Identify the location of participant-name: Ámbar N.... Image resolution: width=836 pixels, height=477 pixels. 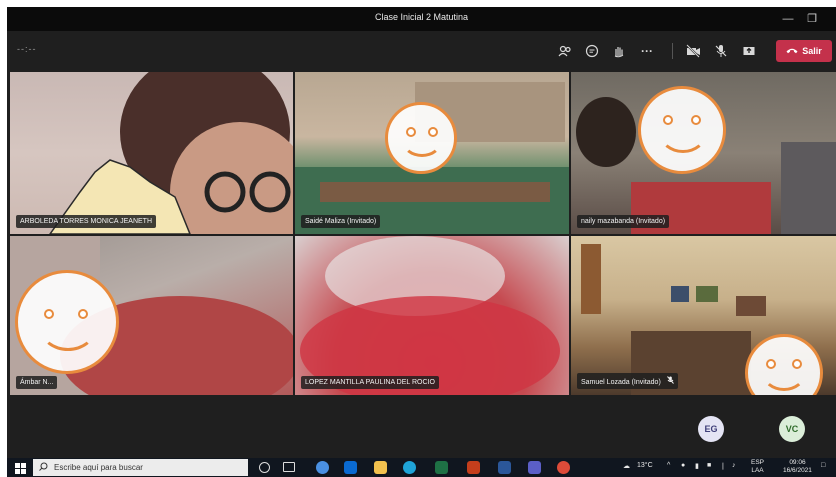
(37, 382).